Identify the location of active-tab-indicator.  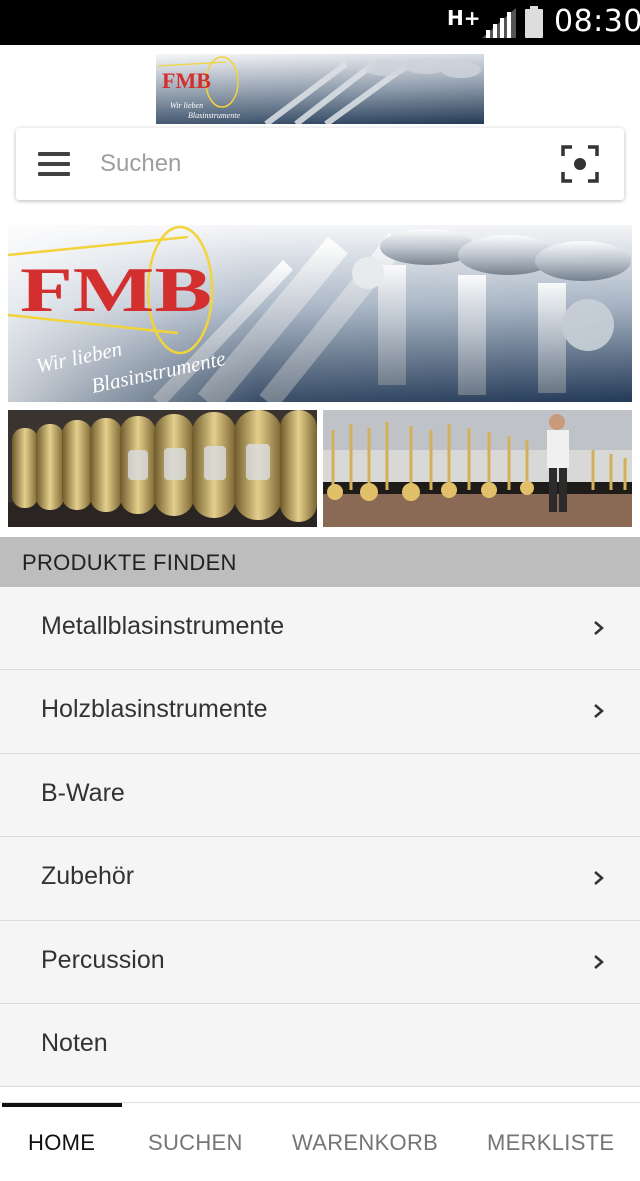
(62, 1105).